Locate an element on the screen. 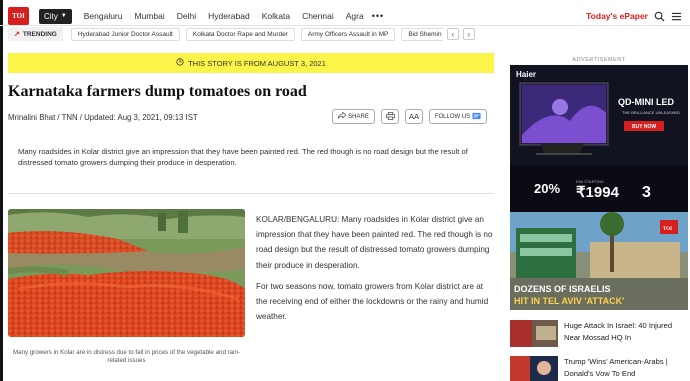 This screenshot has width=690, height=381. trending-arrow-icon: ↗ is located at coordinates (17, 34).